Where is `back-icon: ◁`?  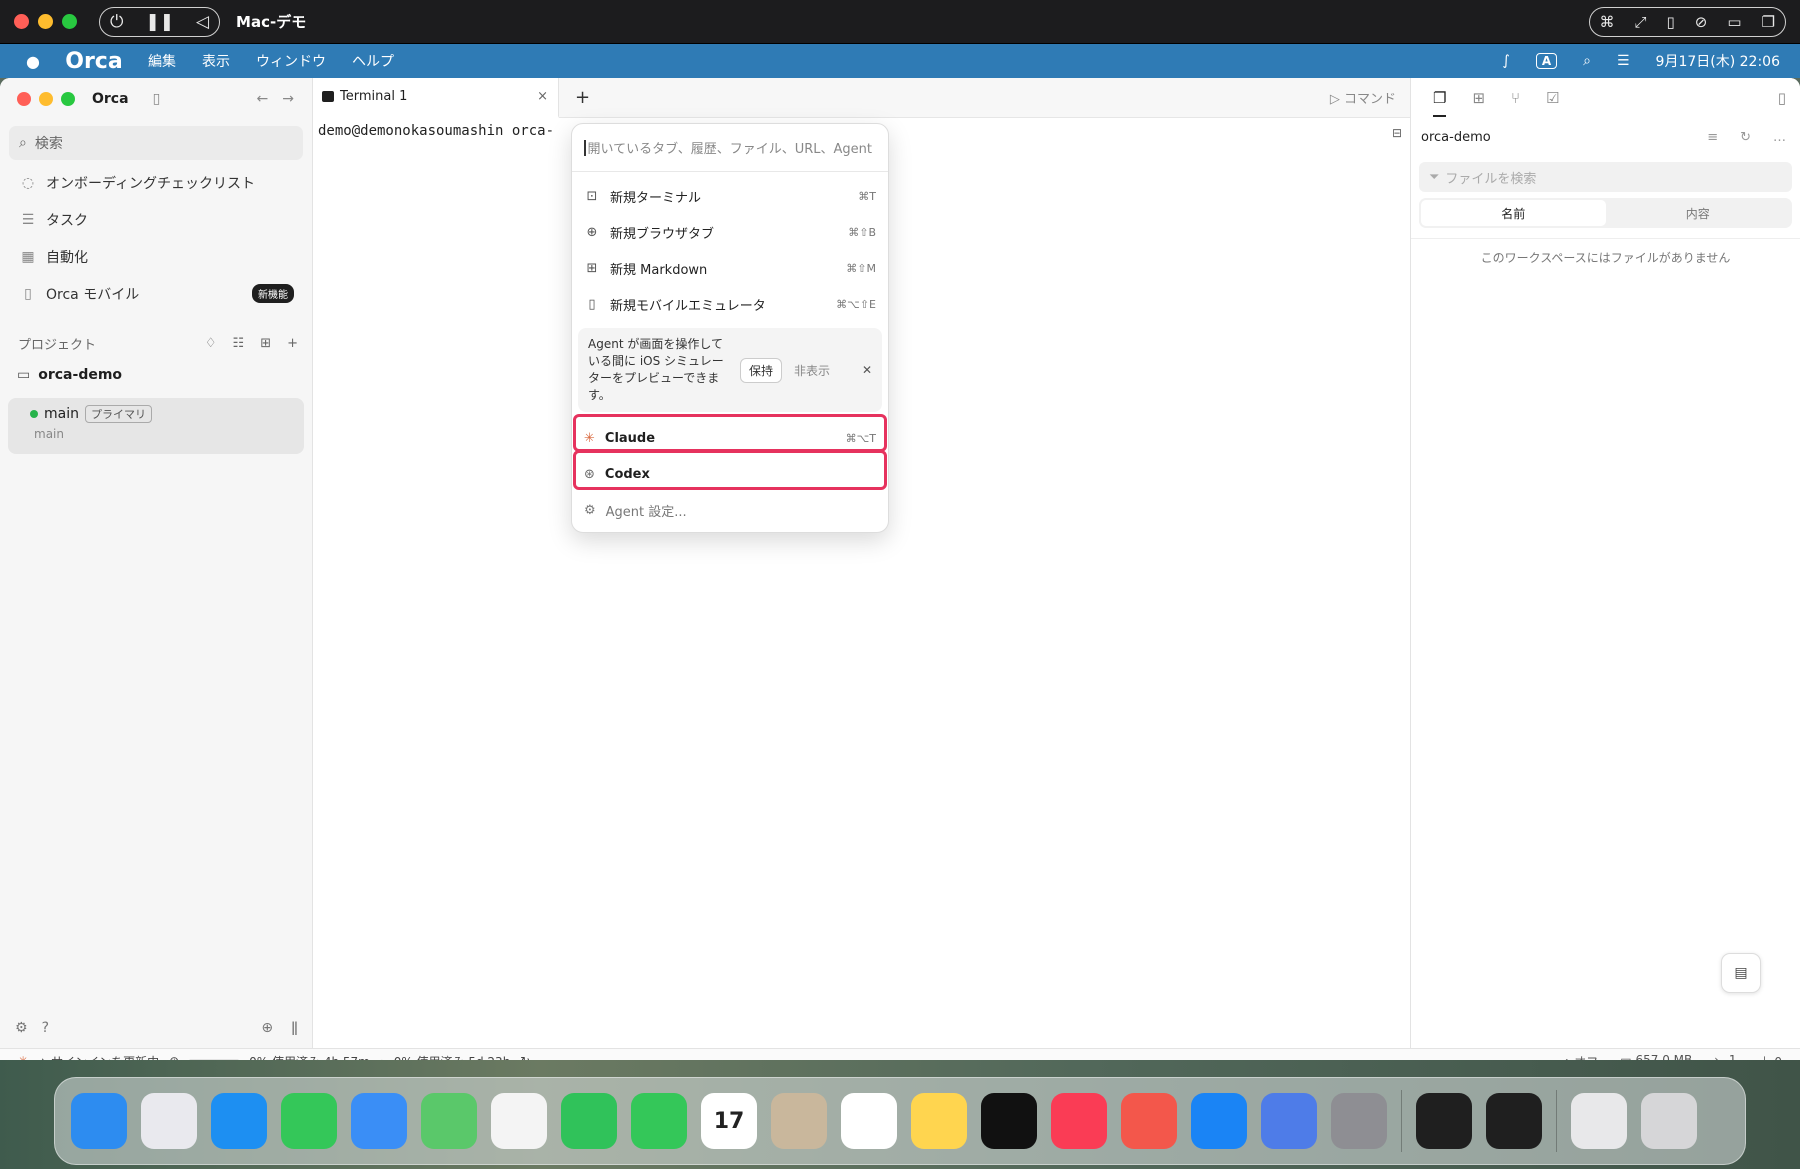
back-icon: ◁ is located at coordinates (202, 22).